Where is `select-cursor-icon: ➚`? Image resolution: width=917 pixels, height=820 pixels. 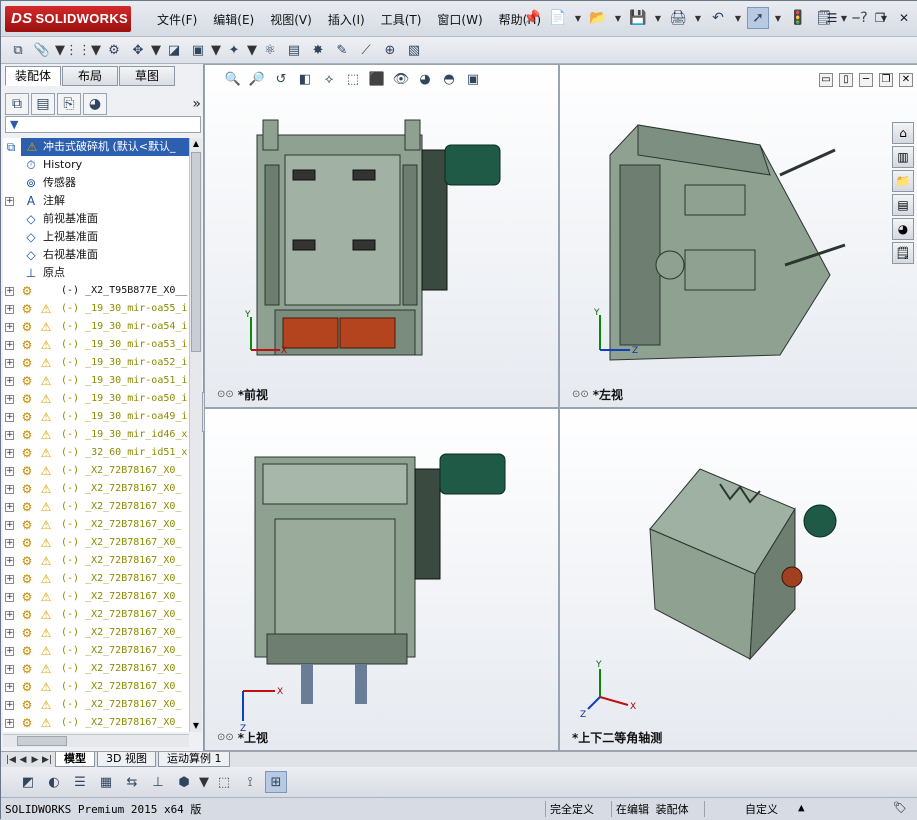 select-cursor-icon: ➚ is located at coordinates (758, 18).